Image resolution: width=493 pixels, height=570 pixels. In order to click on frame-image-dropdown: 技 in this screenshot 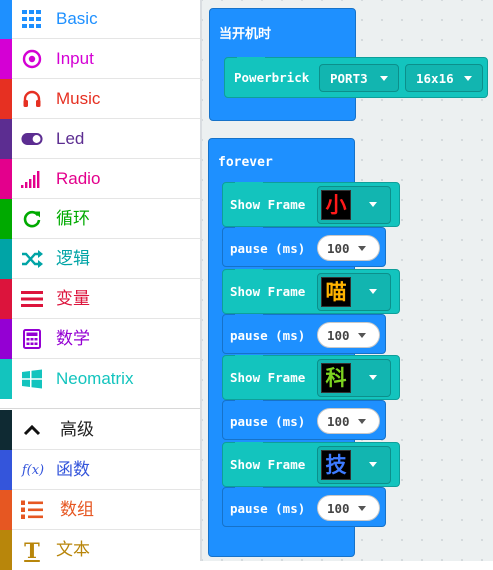, I will do `click(354, 464)`.